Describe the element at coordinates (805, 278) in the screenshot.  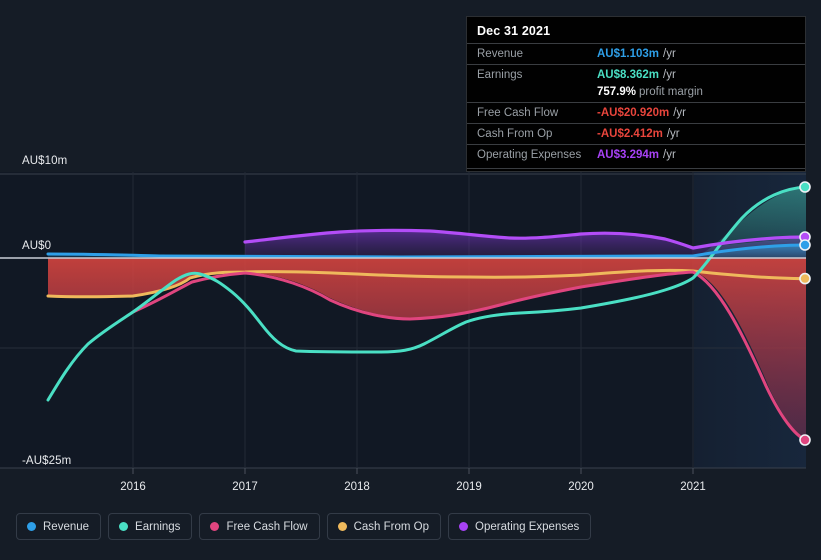
I see `endpoint-cash-from-op` at that location.